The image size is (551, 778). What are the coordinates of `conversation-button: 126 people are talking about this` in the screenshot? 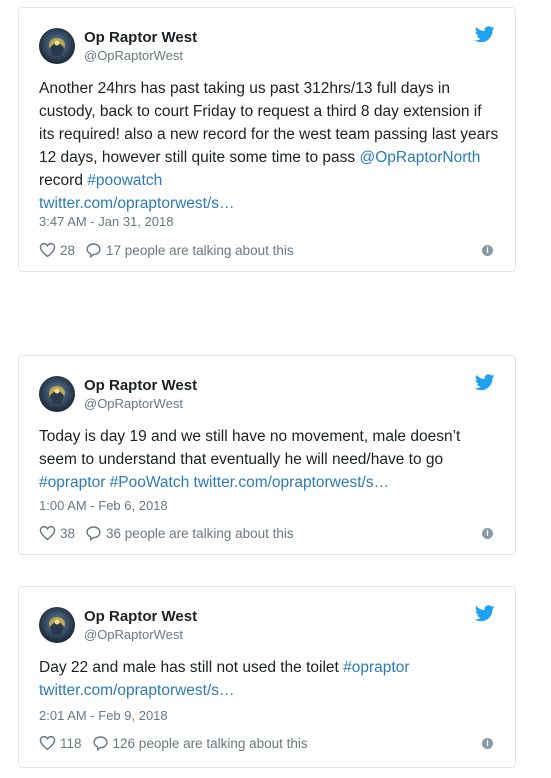 It's located at (200, 743).